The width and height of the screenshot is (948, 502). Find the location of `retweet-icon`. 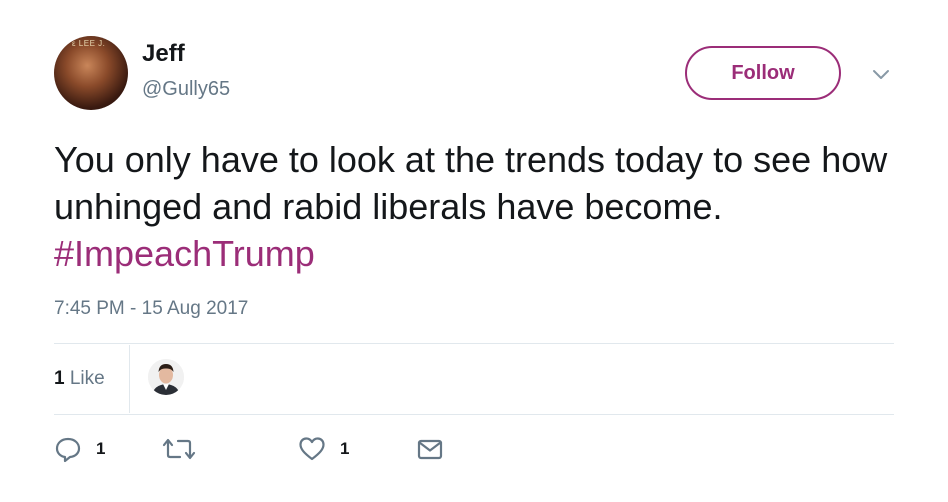

retweet-icon is located at coordinates (179, 449).